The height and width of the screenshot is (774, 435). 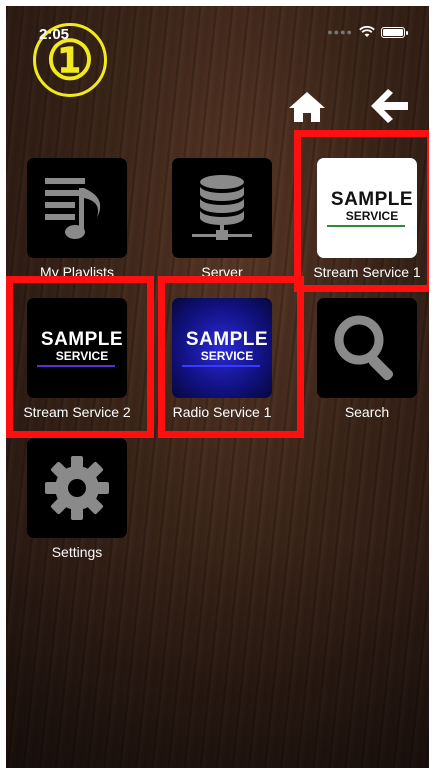 What do you see at coordinates (77, 552) in the screenshot?
I see `tile-label: Settings` at bounding box center [77, 552].